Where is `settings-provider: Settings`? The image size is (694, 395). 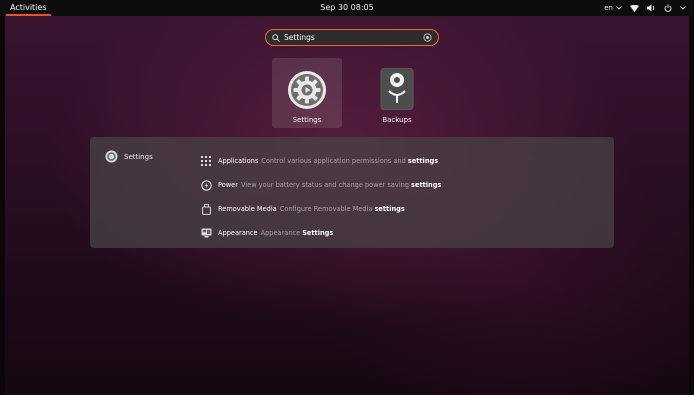
settings-provider: Settings is located at coordinates (129, 156).